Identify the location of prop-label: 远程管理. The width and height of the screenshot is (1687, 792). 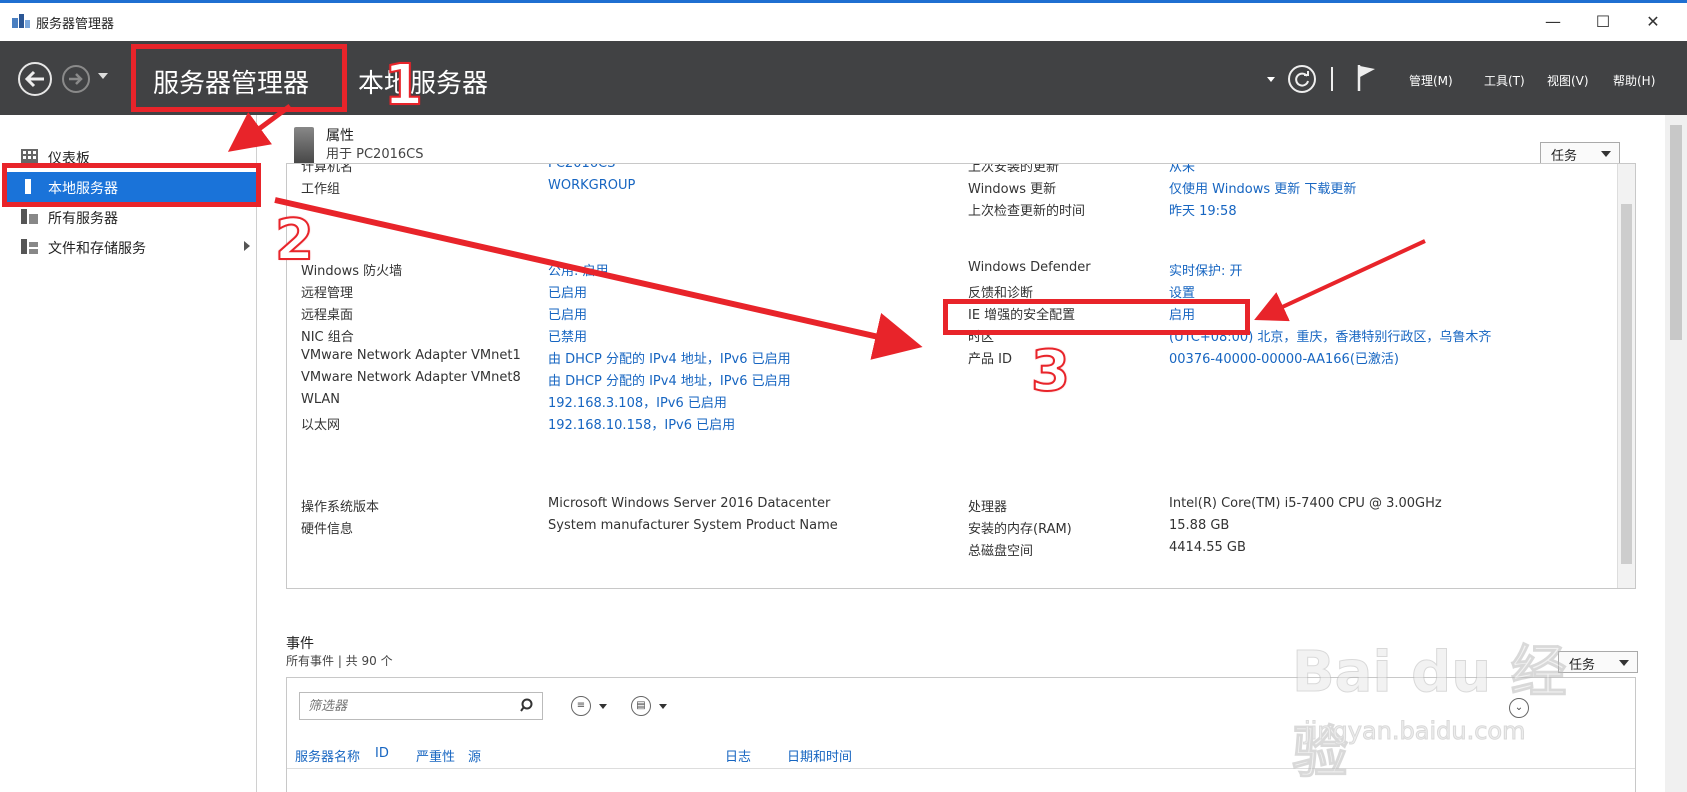
(327, 293).